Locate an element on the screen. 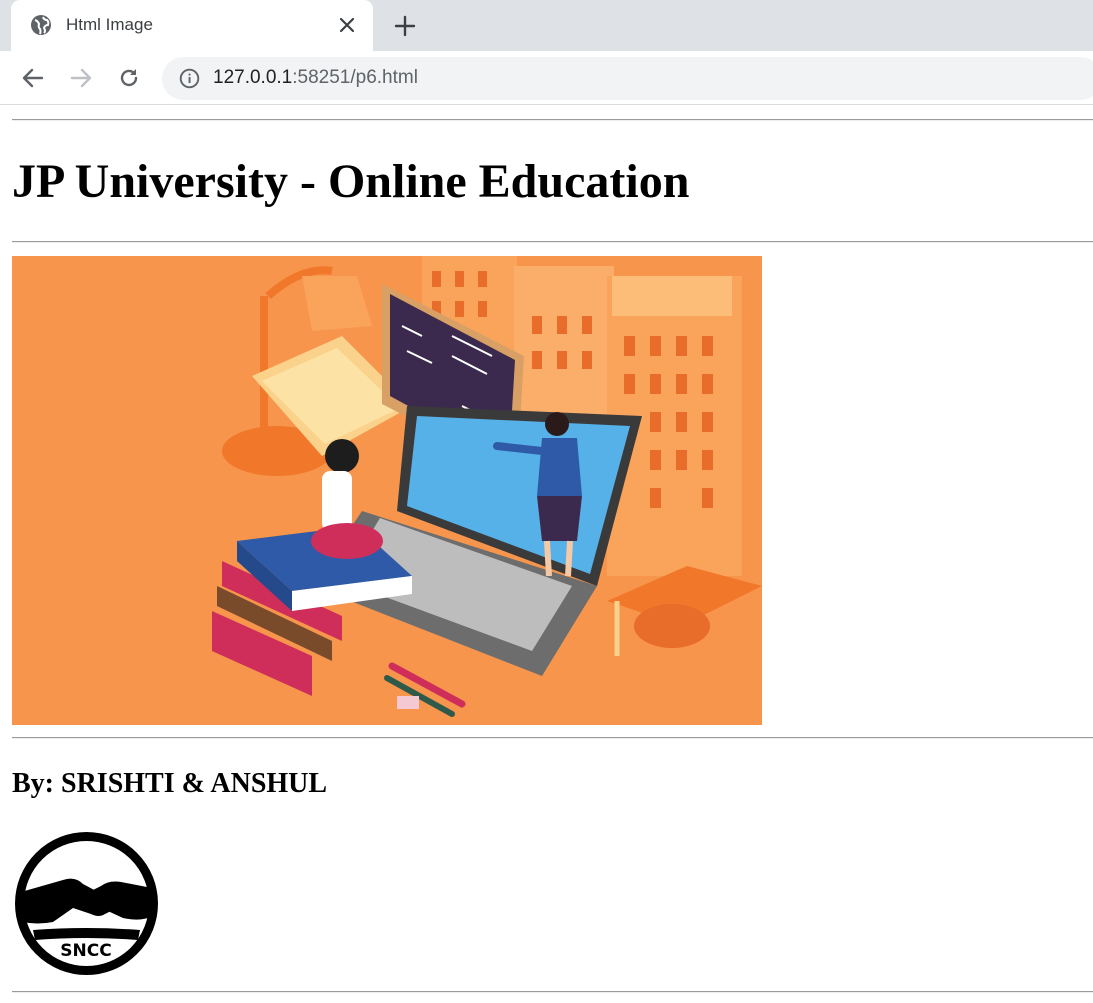  sncc-logo: SNCC is located at coordinates (86, 903).